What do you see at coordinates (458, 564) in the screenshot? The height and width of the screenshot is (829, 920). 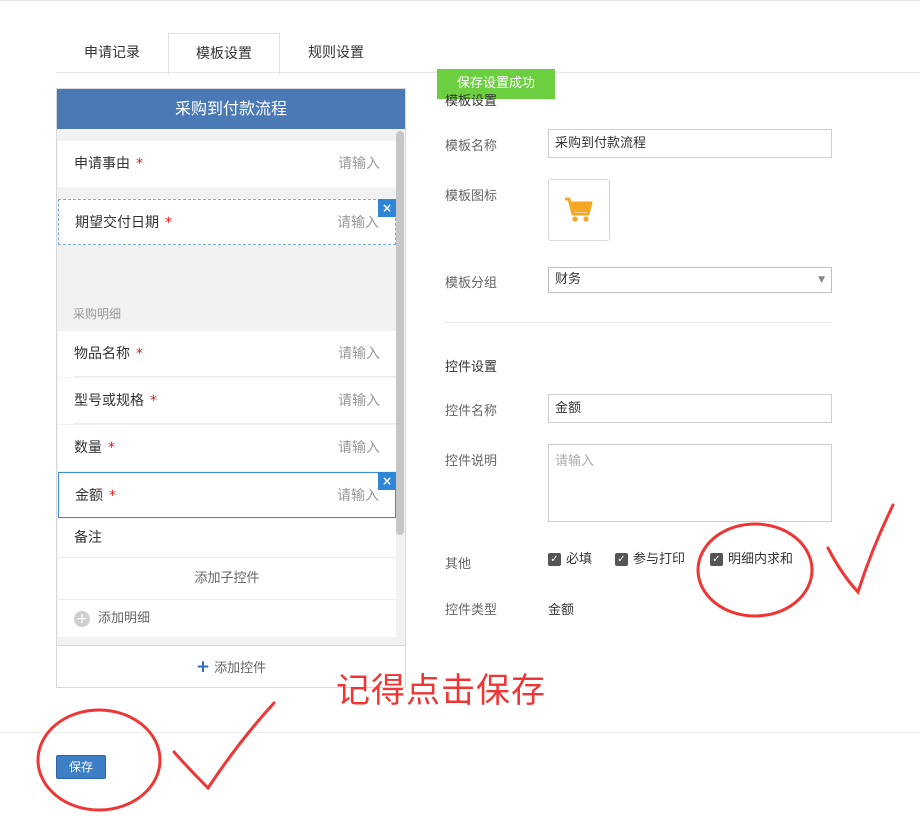 I see `other-label: 其他` at bounding box center [458, 564].